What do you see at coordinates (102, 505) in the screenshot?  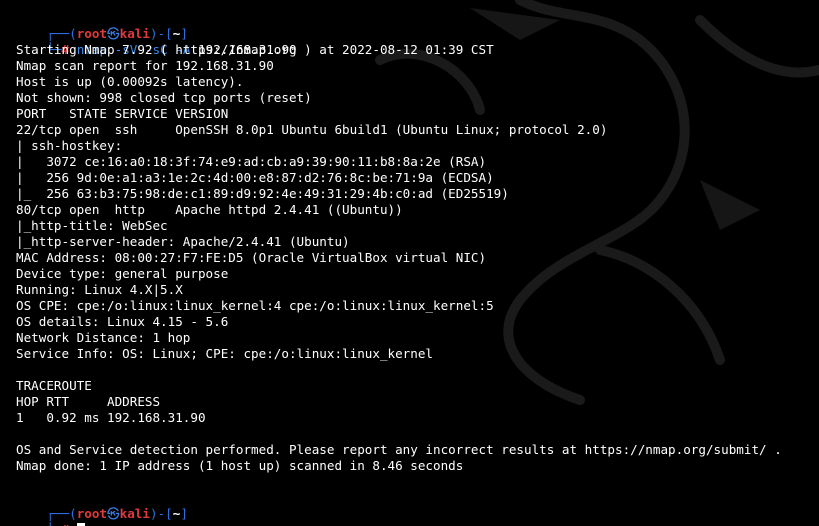 I see `prompt-line-top-2: ┌──(root㉿kali)-[~]` at bounding box center [102, 505].